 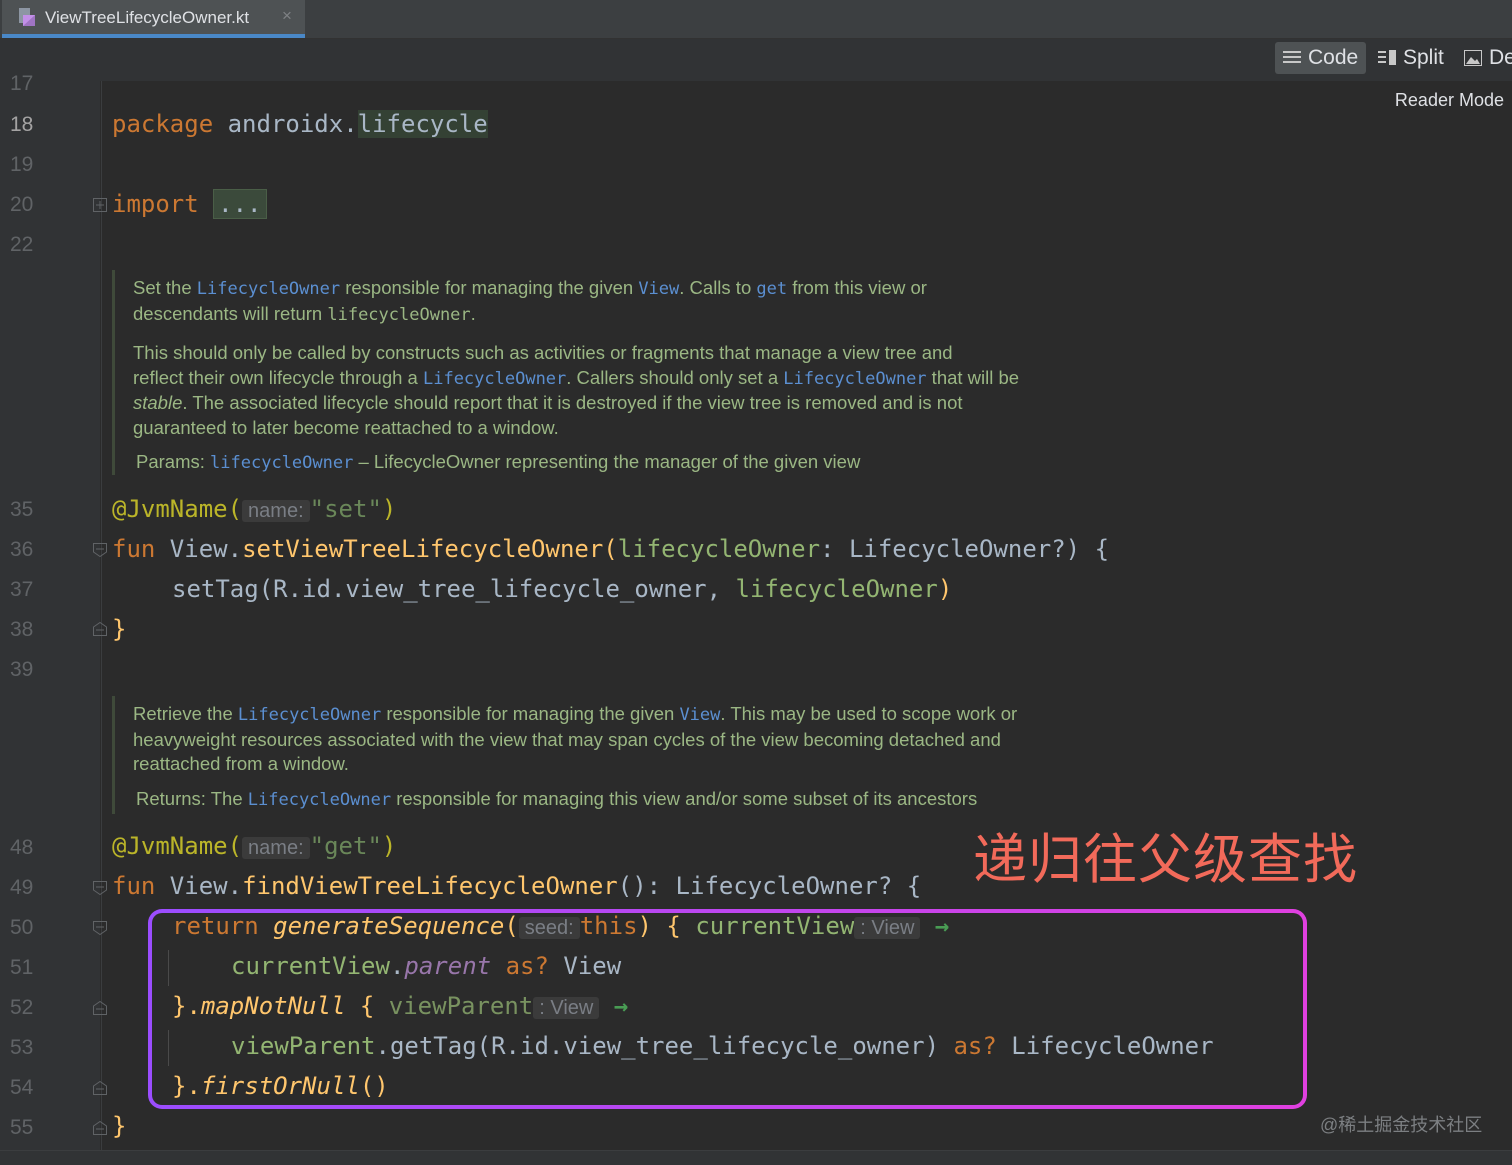 What do you see at coordinates (389, 926) in the screenshot?
I see `function-name: generateSequence` at bounding box center [389, 926].